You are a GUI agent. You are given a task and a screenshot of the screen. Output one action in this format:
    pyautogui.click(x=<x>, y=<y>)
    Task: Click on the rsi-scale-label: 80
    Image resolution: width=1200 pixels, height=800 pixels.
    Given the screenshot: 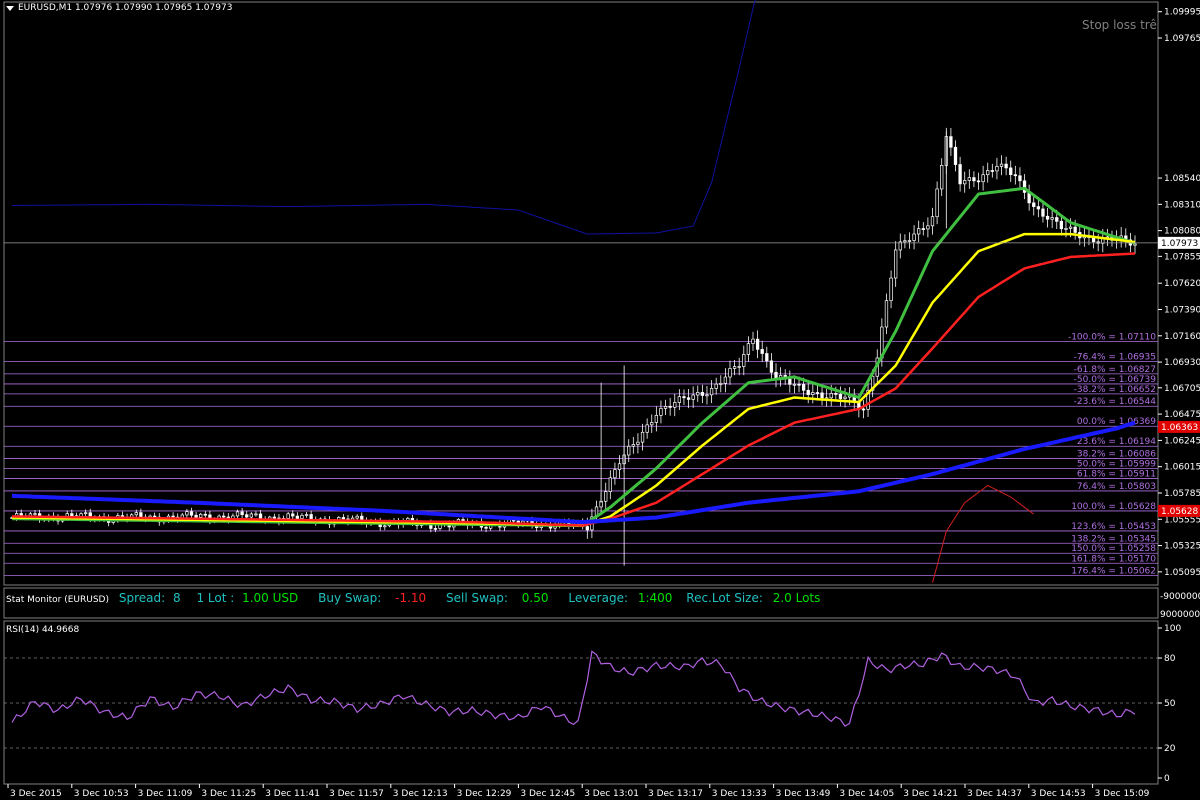 What is the action you would take?
    pyautogui.click(x=1170, y=659)
    